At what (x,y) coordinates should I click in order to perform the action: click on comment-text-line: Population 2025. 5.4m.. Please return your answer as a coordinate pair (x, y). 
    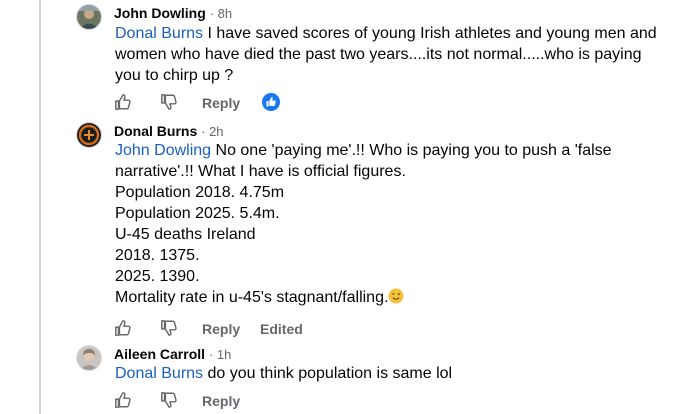
    Looking at the image, I should click on (197, 213).